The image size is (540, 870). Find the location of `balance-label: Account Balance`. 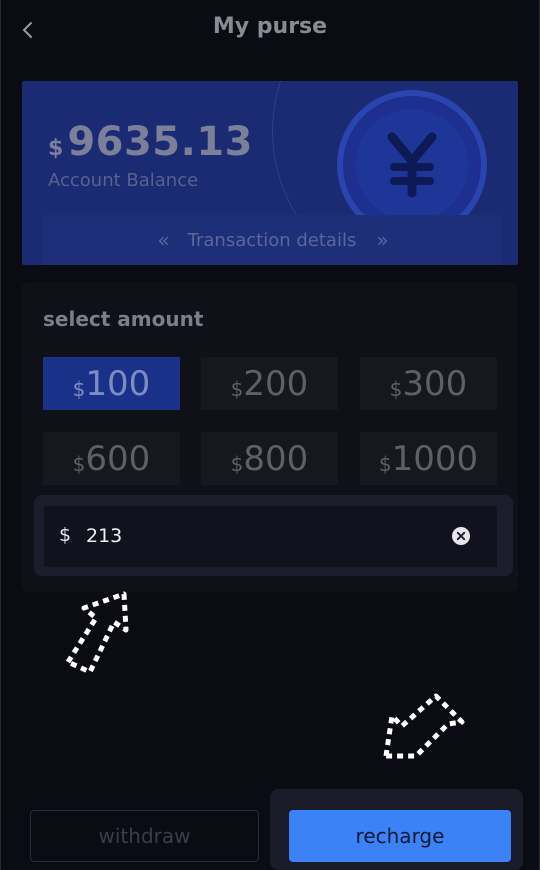

balance-label: Account Balance is located at coordinates (123, 180).